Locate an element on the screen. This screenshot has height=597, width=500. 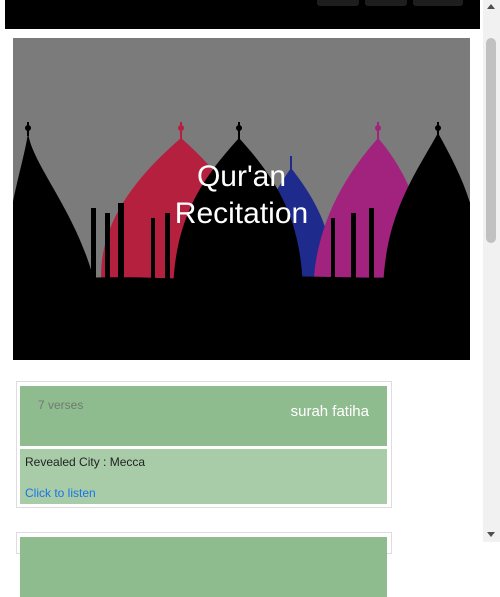
top-navbar is located at coordinates (242, 14).